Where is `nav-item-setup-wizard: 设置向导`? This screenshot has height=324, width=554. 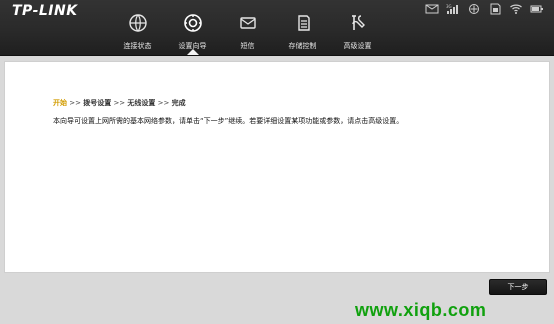 nav-item-setup-wizard: 设置向导 is located at coordinates (192, 27).